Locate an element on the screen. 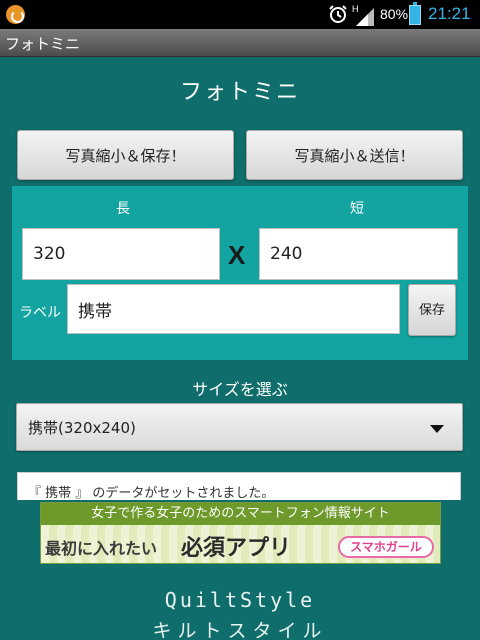 The height and width of the screenshot is (640, 480). dropdown-arrow-icon is located at coordinates (437, 429).